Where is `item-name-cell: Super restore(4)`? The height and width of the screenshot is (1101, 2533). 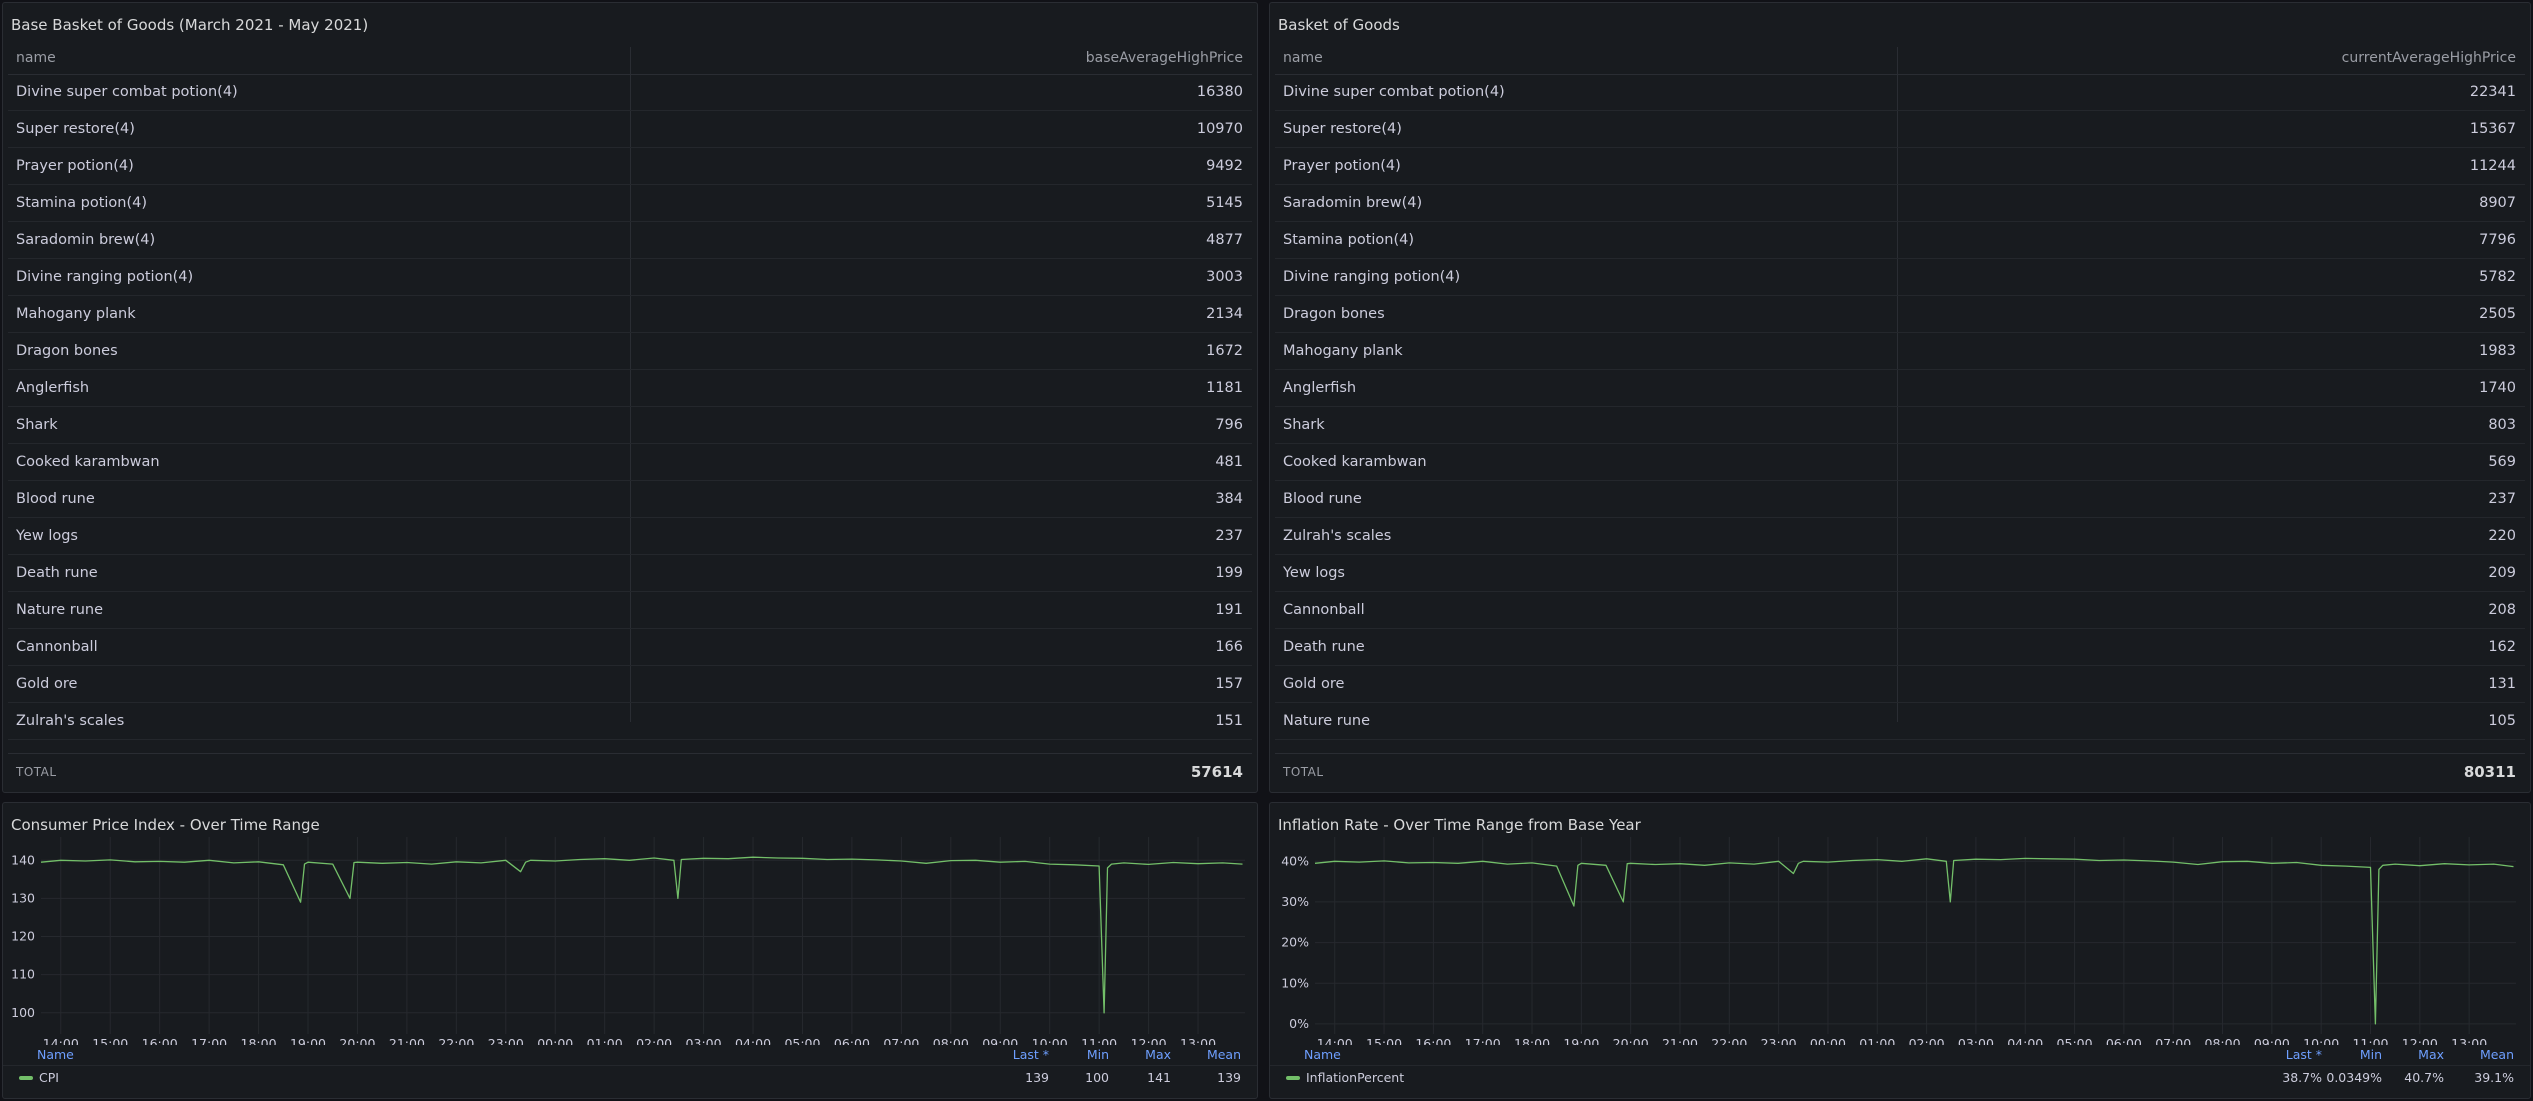 item-name-cell: Super restore(4) is located at coordinates (1342, 129).